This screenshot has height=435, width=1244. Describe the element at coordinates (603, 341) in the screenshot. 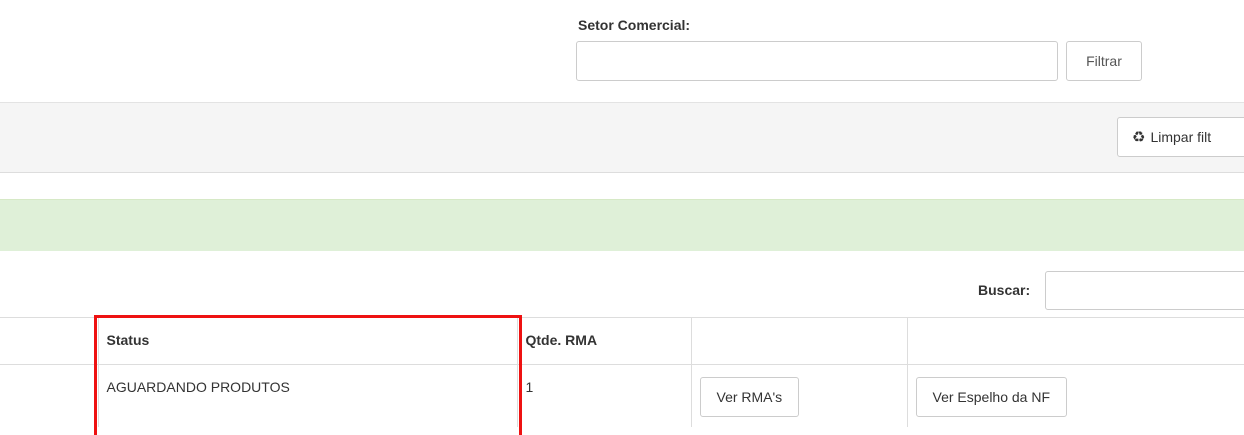

I see `header-qtde-rma: Qtde. RMA` at that location.